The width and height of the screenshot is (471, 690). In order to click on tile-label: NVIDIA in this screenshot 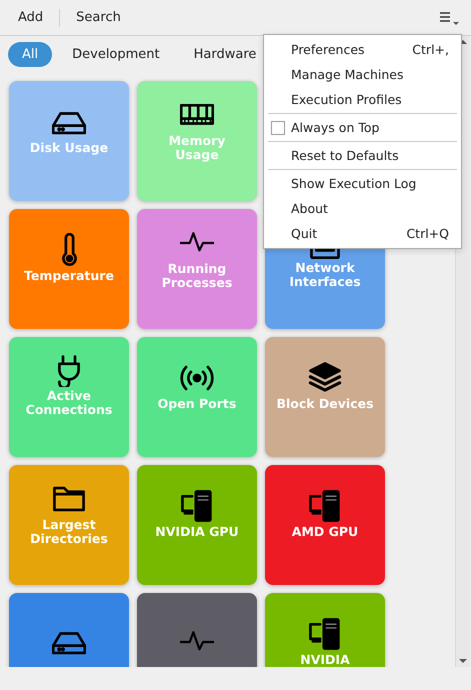, I will do `click(325, 660)`.